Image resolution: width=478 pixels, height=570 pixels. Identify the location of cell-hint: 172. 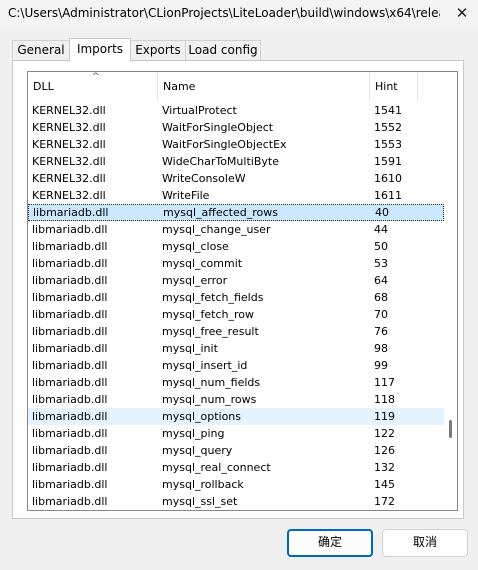
(384, 501).